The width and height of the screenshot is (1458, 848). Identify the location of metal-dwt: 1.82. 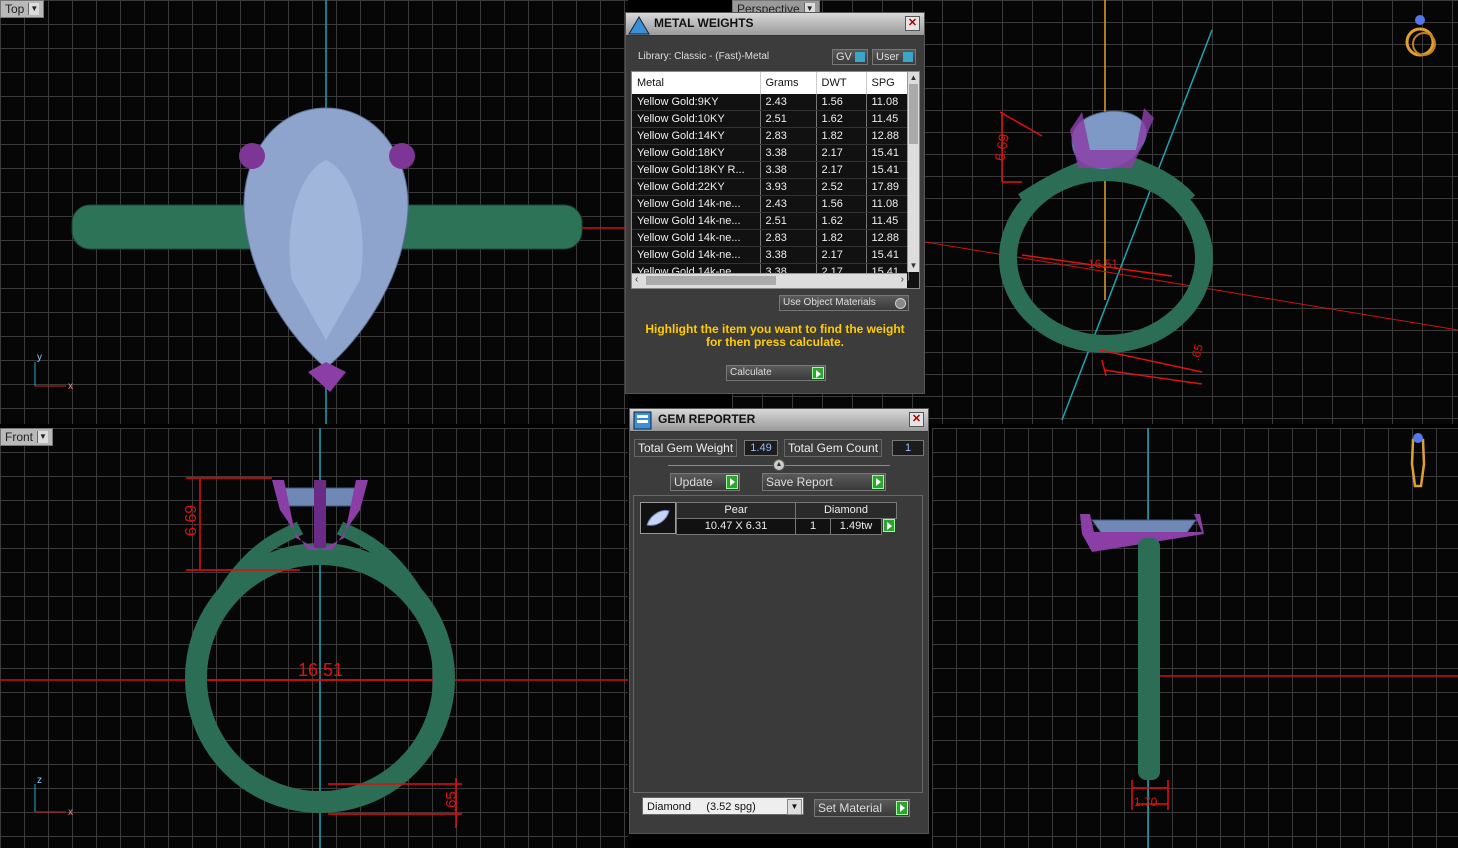
(841, 238).